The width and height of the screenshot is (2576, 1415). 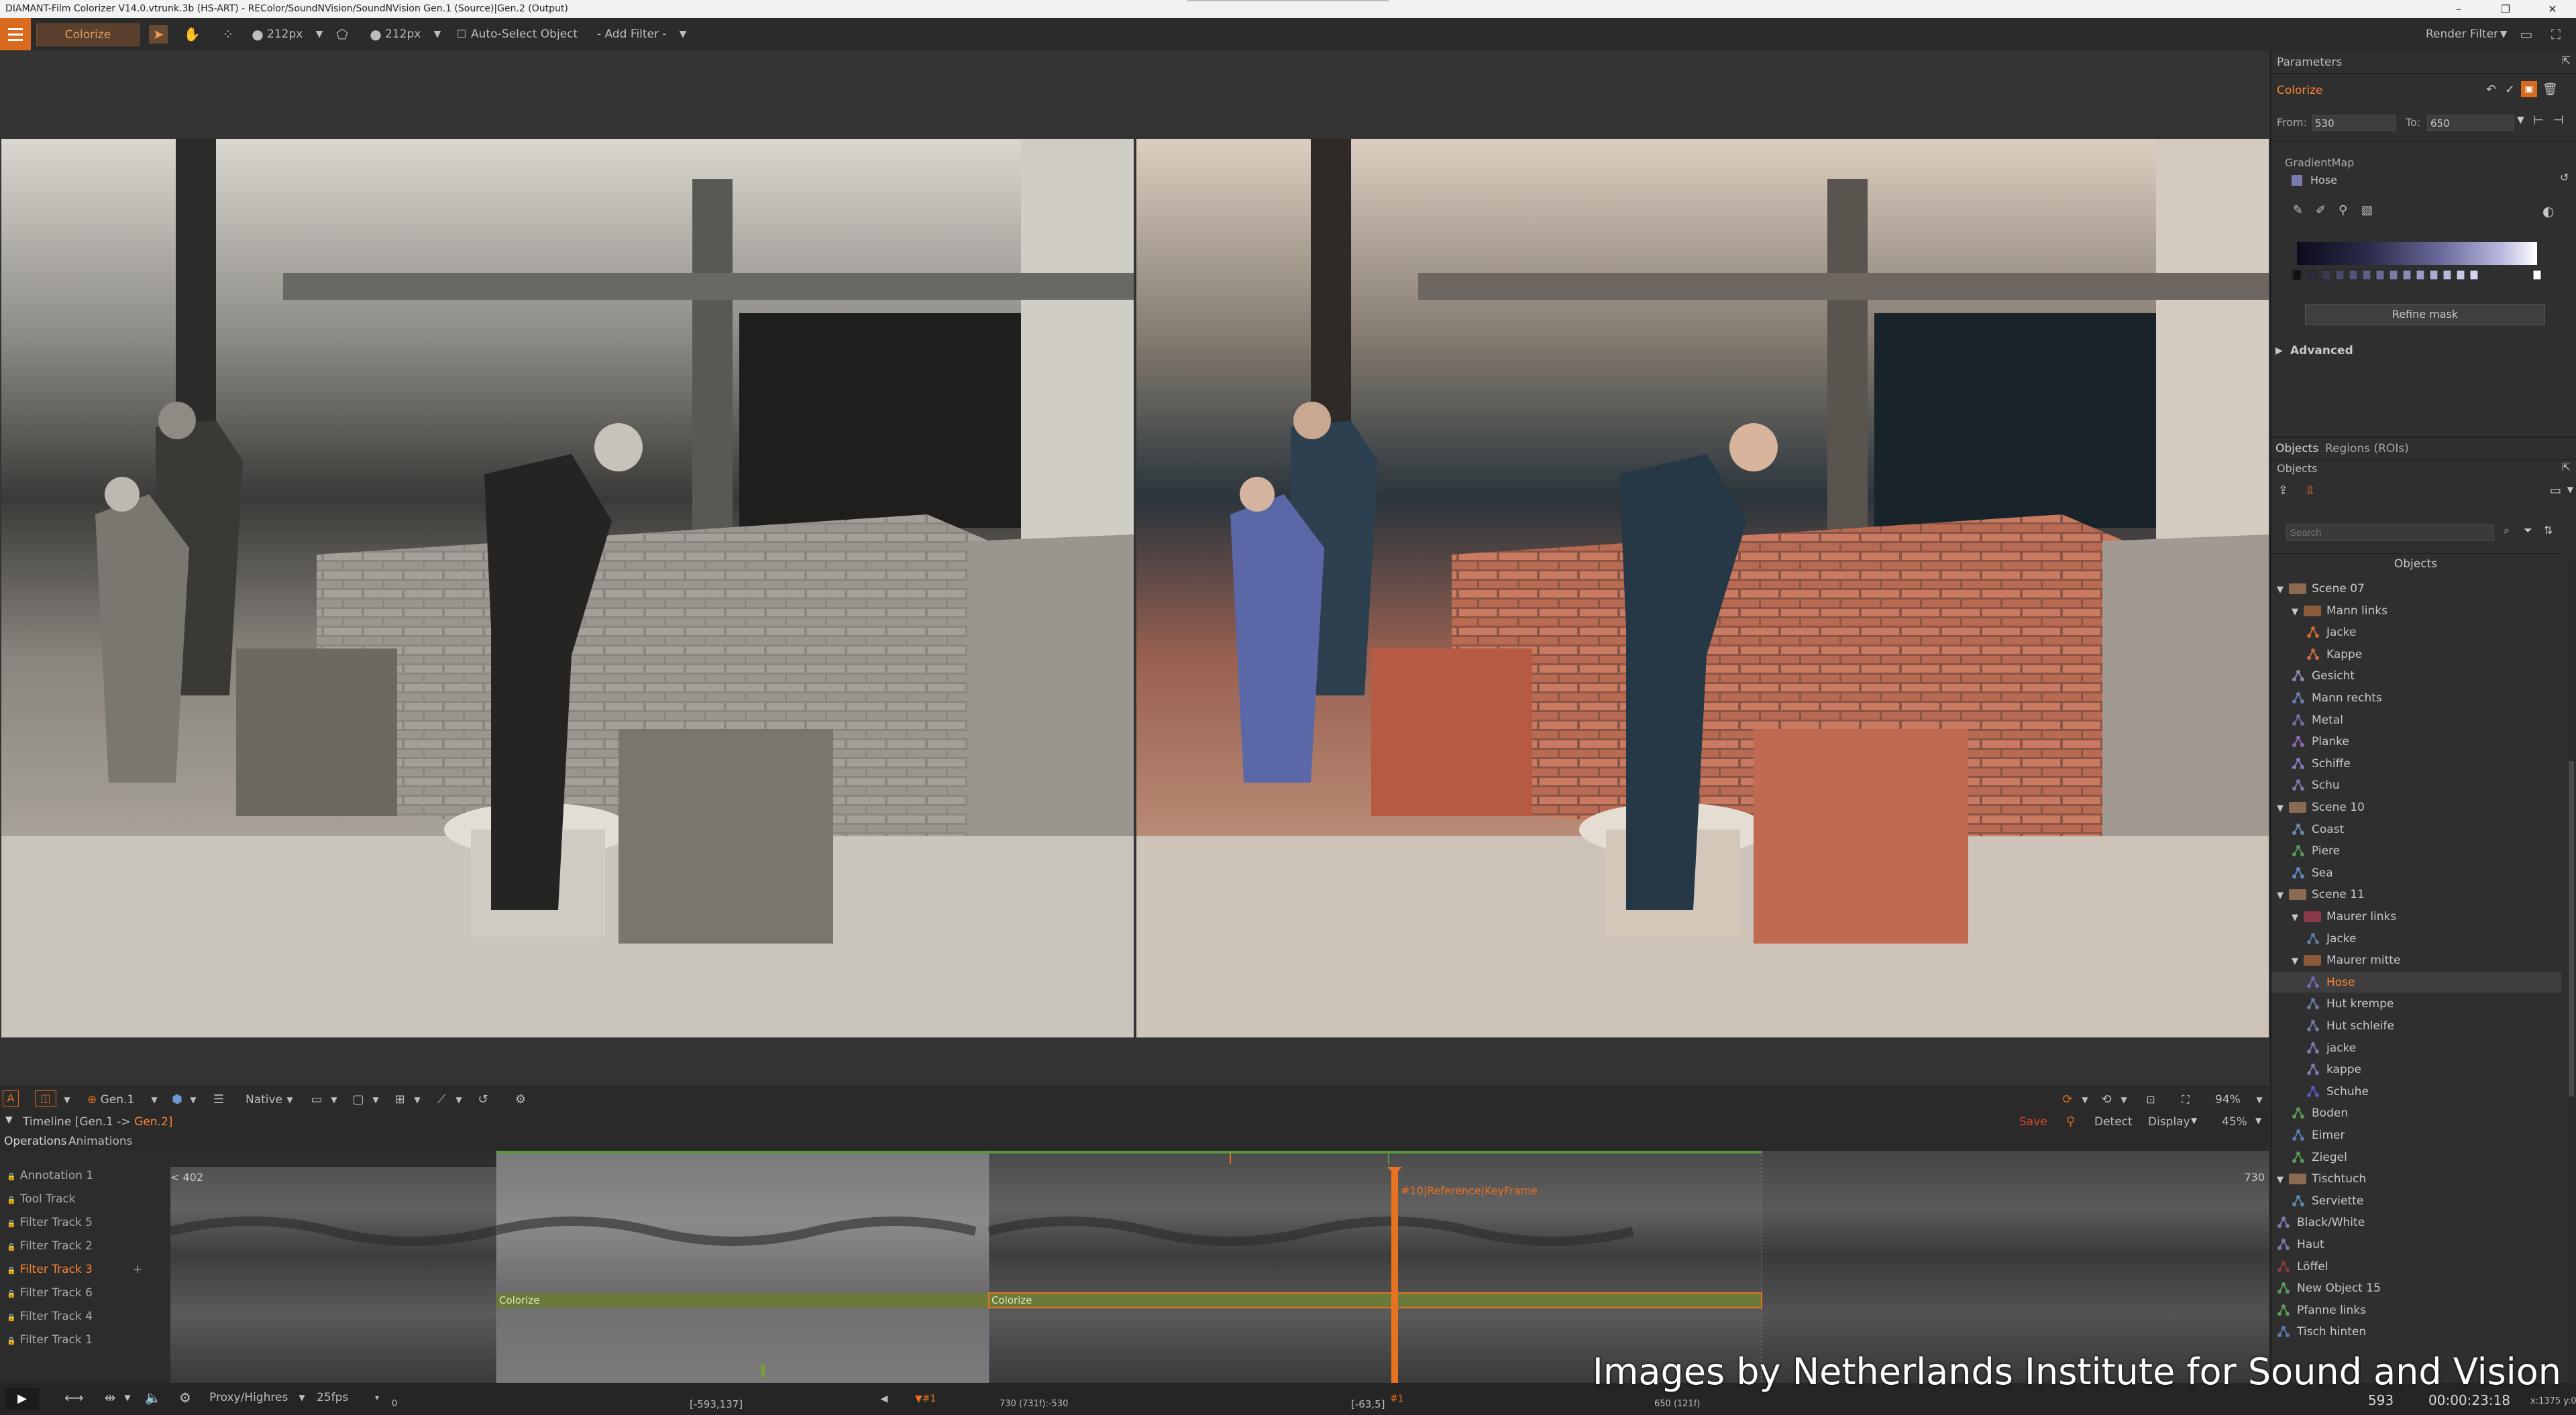 What do you see at coordinates (2416, 1179) in the screenshot?
I see `tree-folder: ▼ Tischtuch` at bounding box center [2416, 1179].